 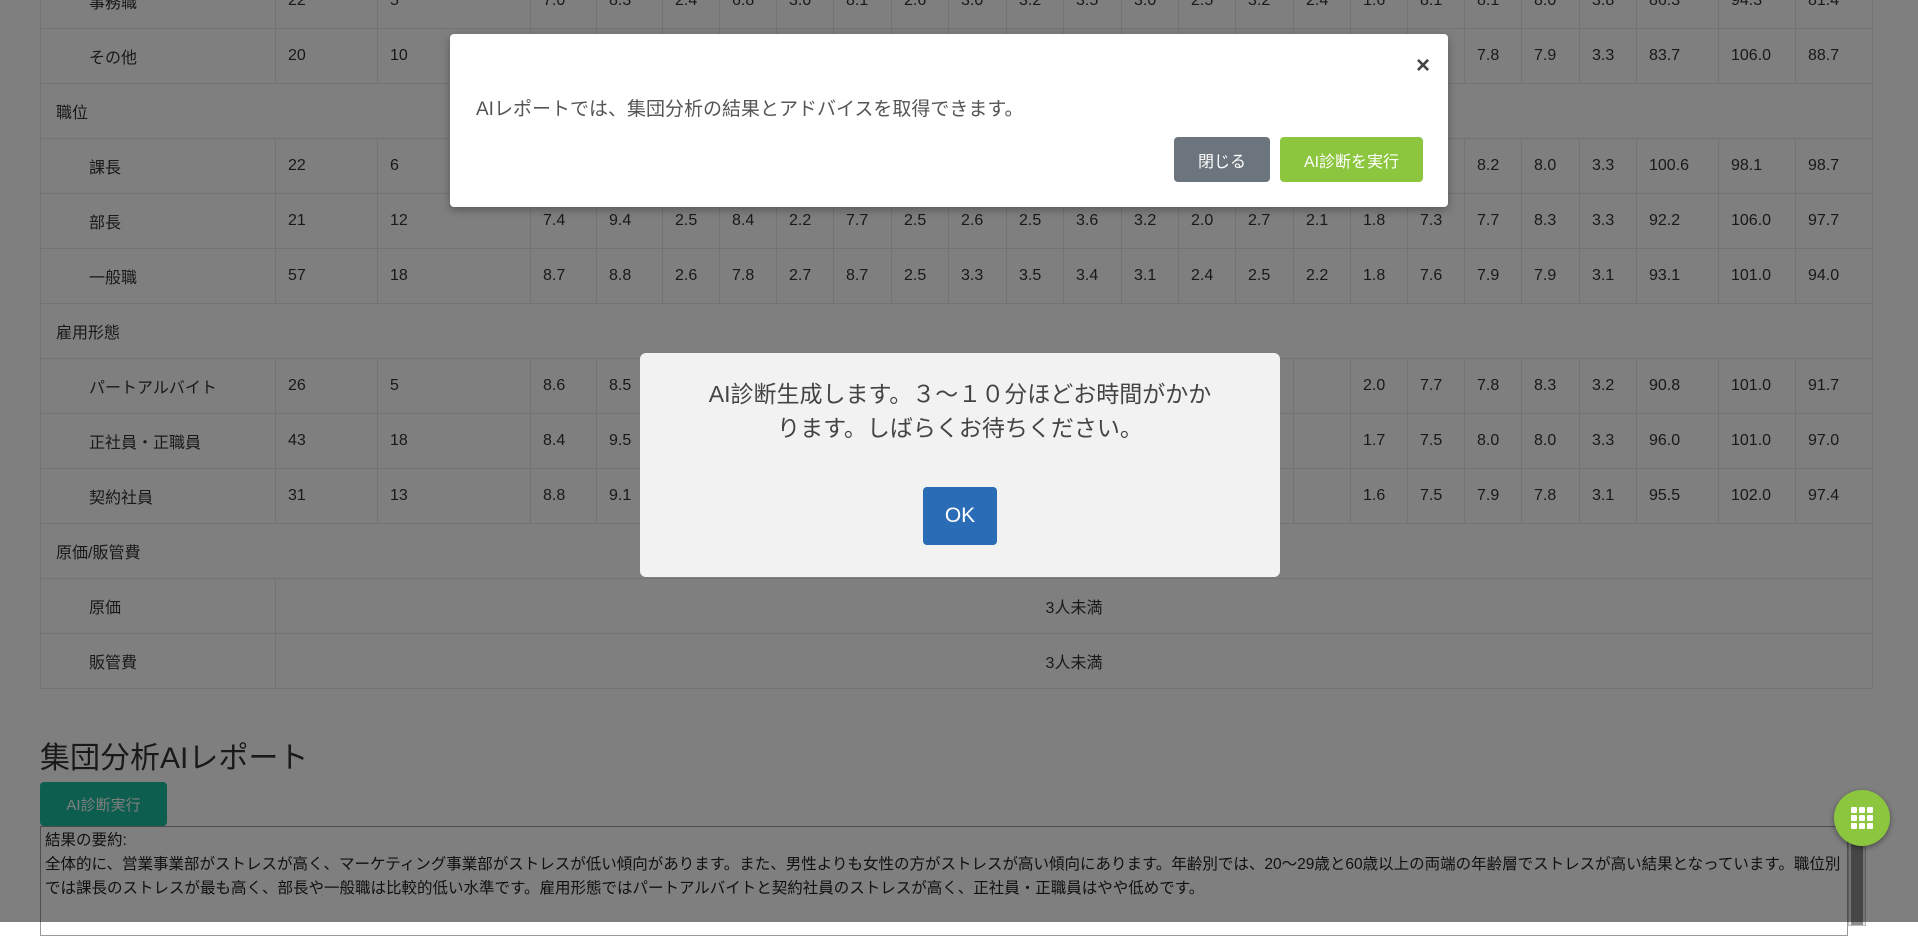 I want to click on run-ai-diagnosis-button: AI診断を実行, so click(x=1351, y=159).